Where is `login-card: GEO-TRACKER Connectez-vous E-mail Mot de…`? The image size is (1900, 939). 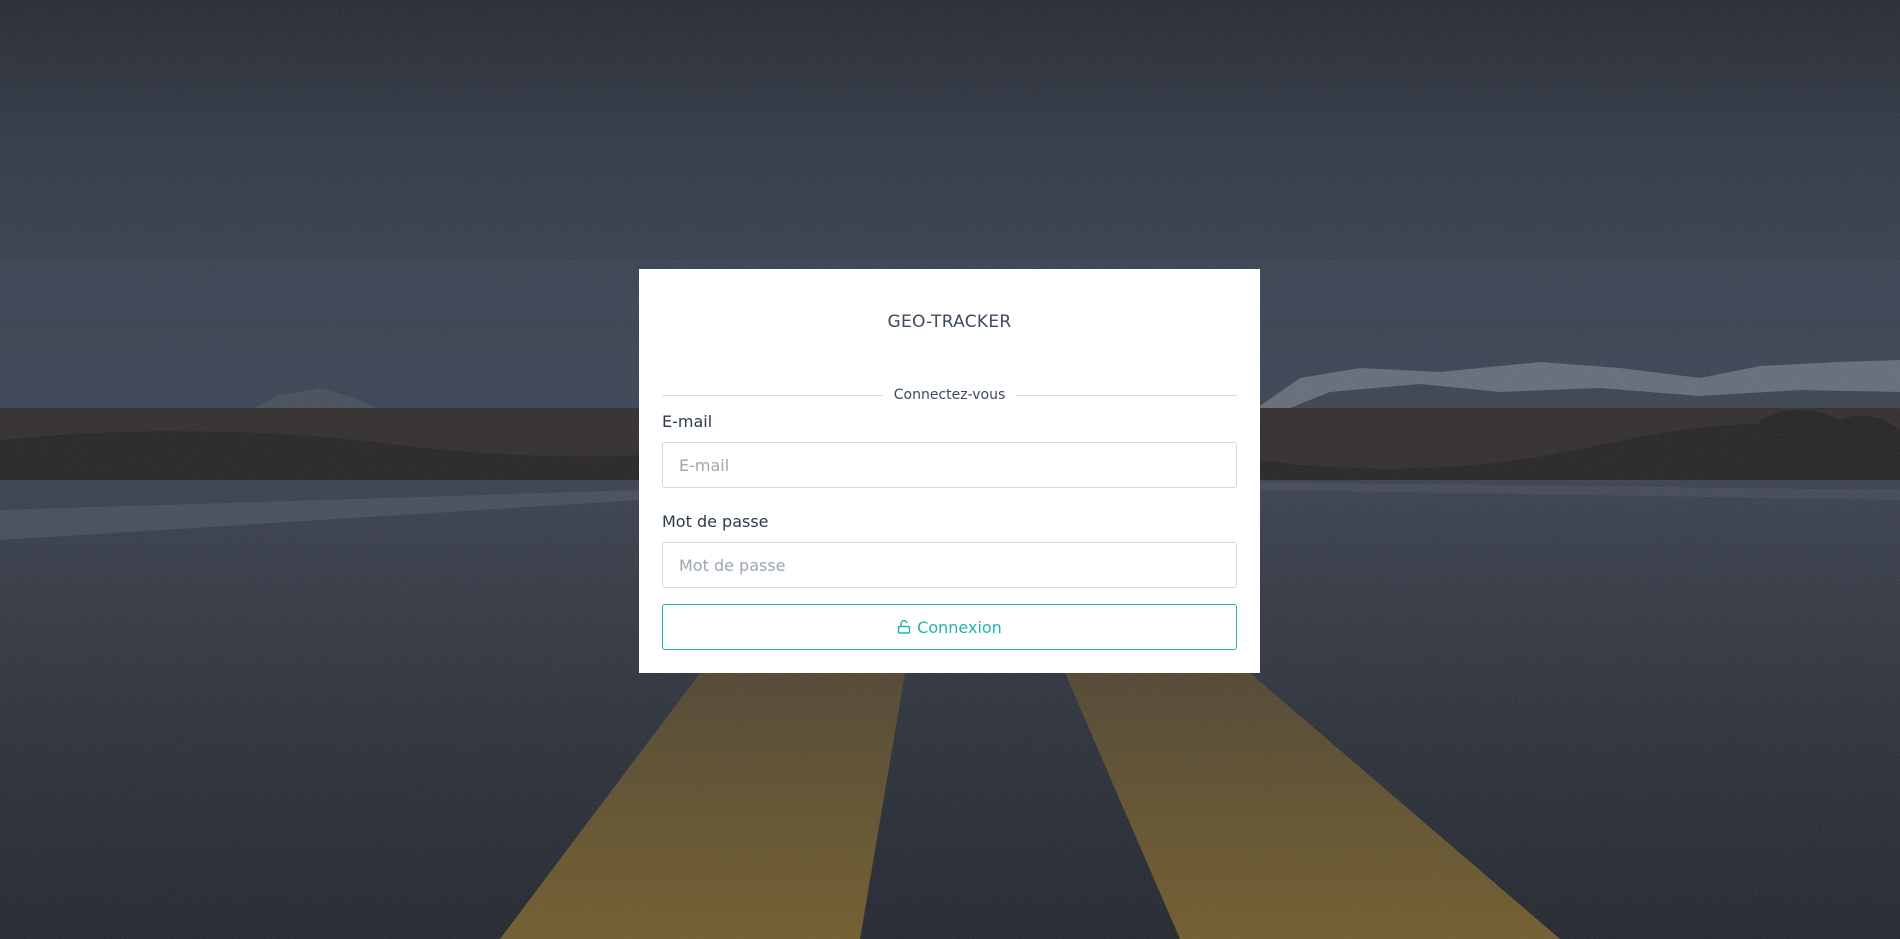 login-card: GEO-TRACKER Connectez-vous E-mail Mot de… is located at coordinates (949, 471).